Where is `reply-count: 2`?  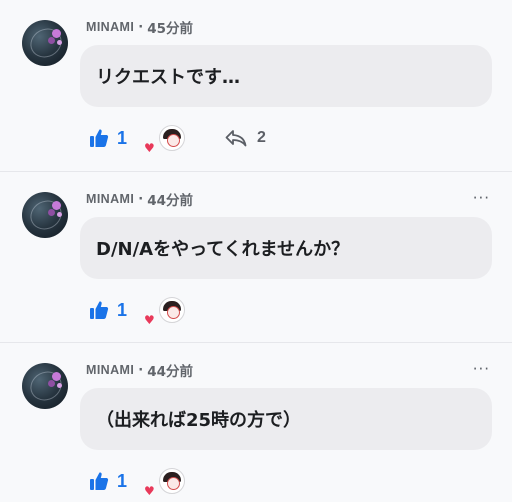 reply-count: 2 is located at coordinates (261, 137).